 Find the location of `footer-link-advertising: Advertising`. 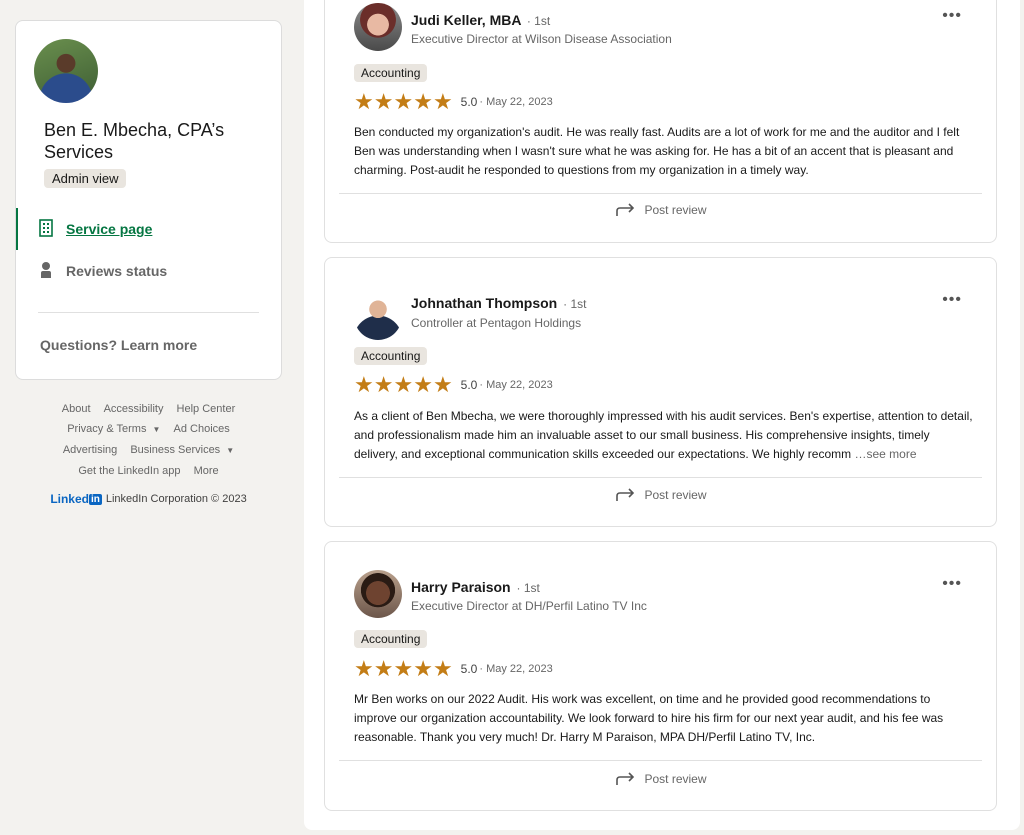

footer-link-advertising: Advertising is located at coordinates (90, 450).